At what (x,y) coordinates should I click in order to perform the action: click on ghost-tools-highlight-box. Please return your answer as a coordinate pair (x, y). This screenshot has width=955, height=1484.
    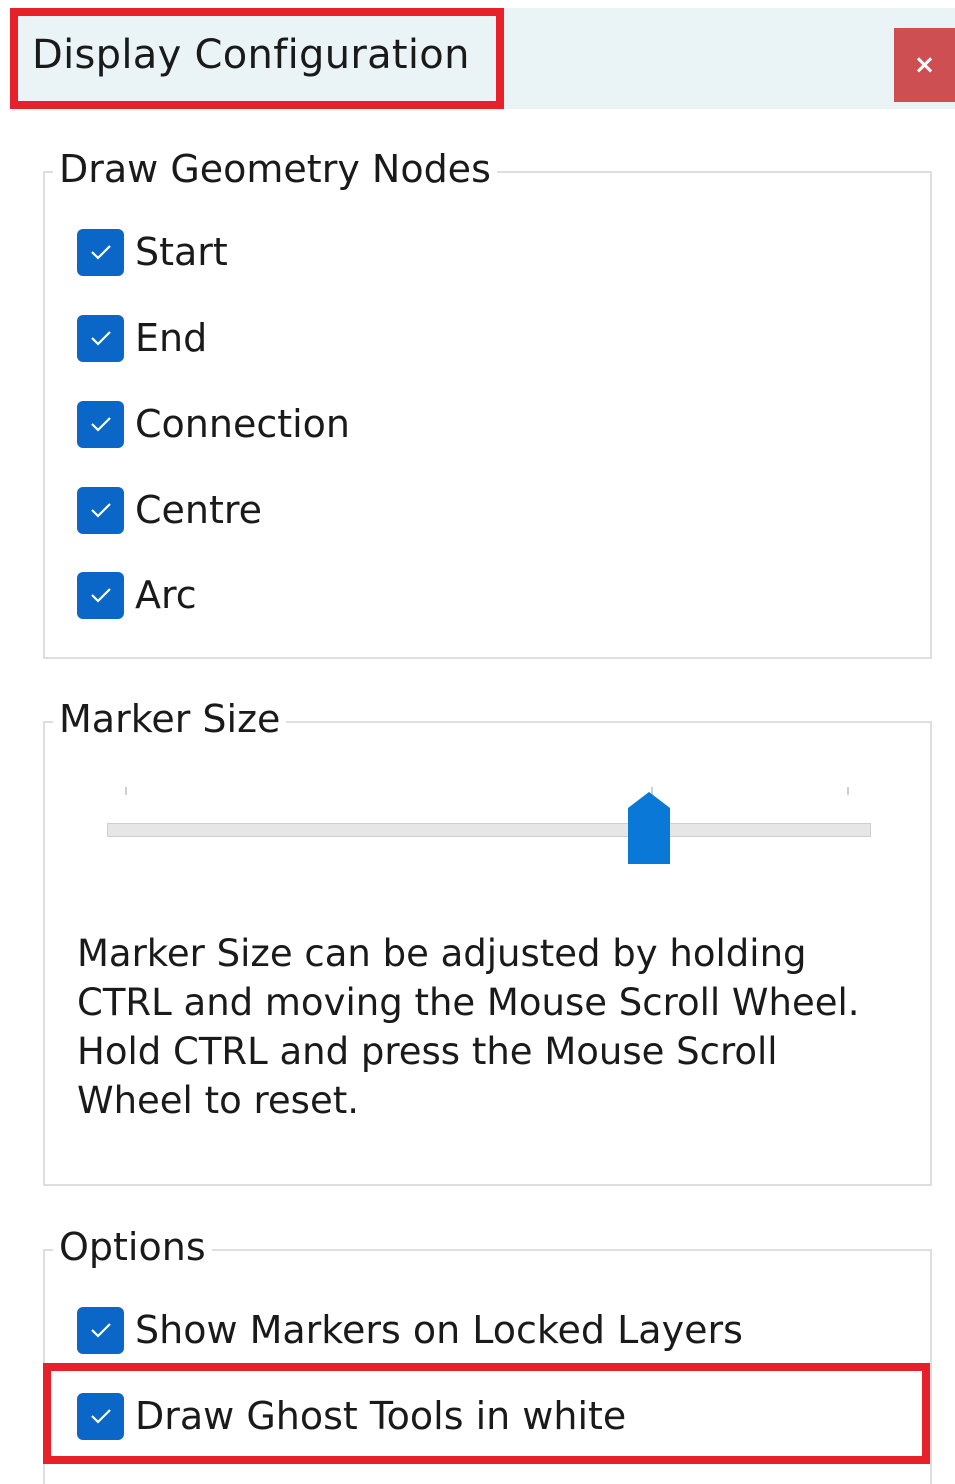
    Looking at the image, I should click on (486, 1413).